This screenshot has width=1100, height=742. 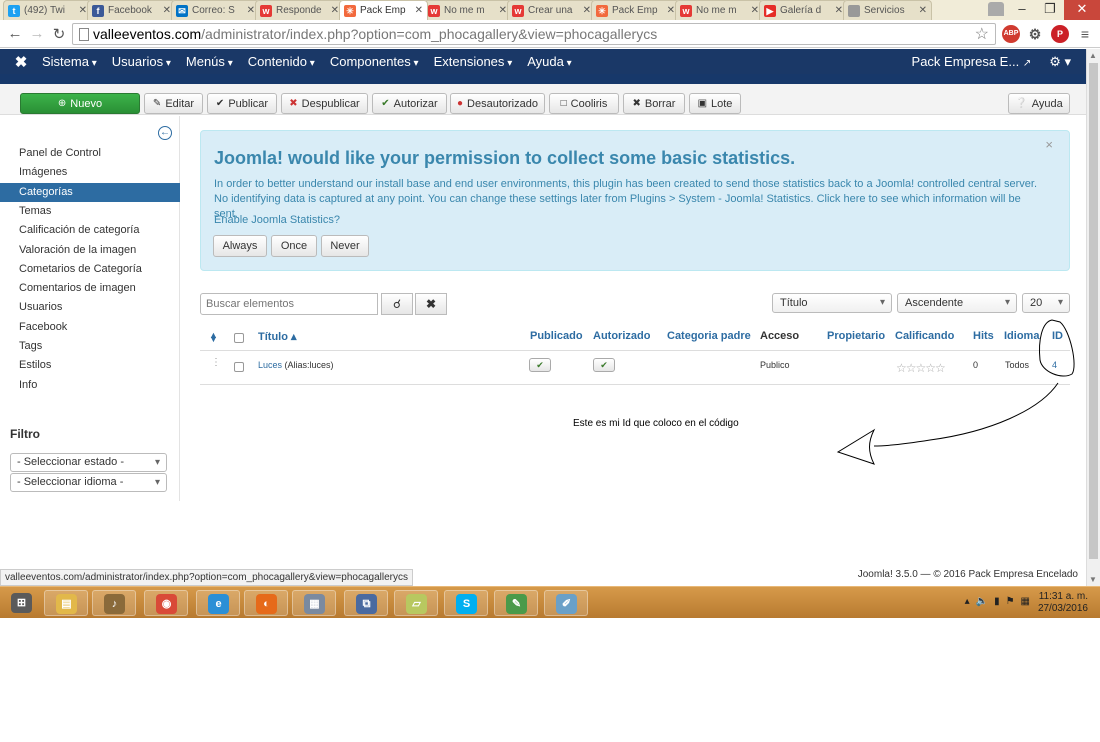 I want to click on edit-button: ✎ Editar, so click(x=173, y=103).